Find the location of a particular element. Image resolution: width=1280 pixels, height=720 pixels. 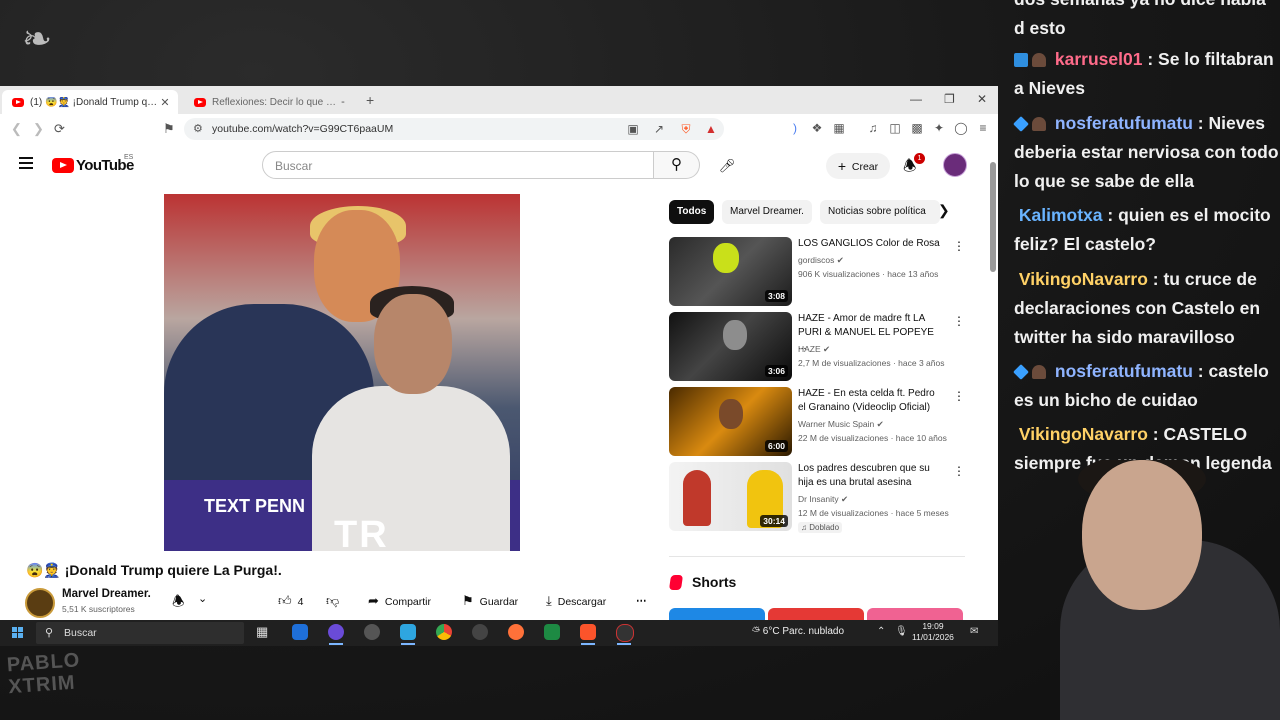

recommendation-channel: Warner Music Spain ✔ is located at coordinates (841, 424).